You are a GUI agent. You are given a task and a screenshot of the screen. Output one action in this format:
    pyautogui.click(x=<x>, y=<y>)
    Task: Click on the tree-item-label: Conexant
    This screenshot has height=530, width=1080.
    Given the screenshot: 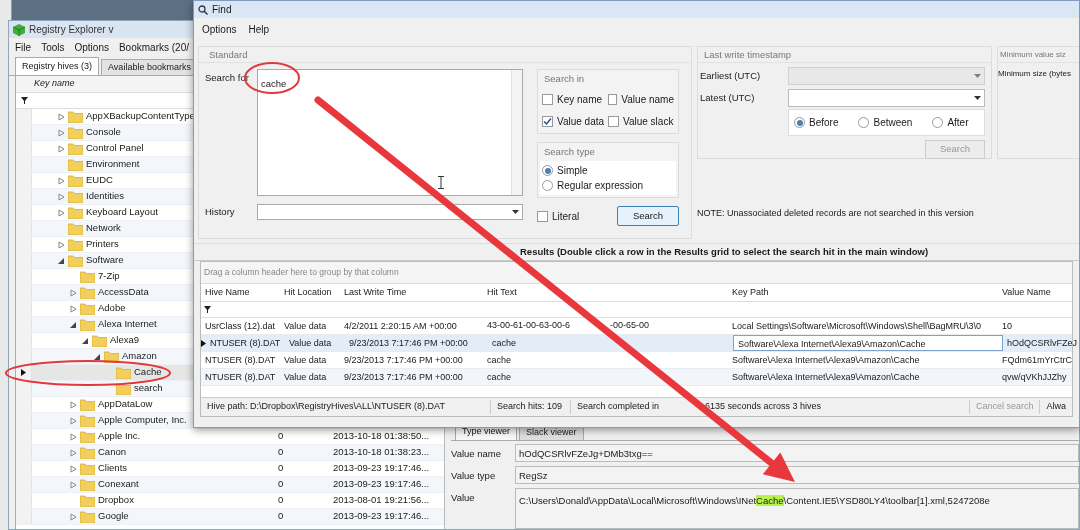 What is the action you would take?
    pyautogui.click(x=118, y=484)
    